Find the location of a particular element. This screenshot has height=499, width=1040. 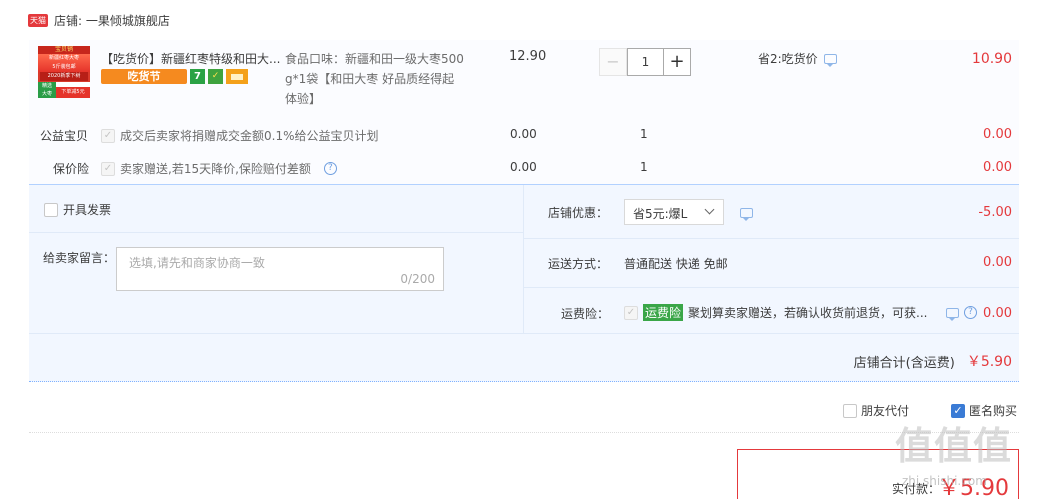

thumb-title-2: 5斤装包邮 is located at coordinates (64, 67).